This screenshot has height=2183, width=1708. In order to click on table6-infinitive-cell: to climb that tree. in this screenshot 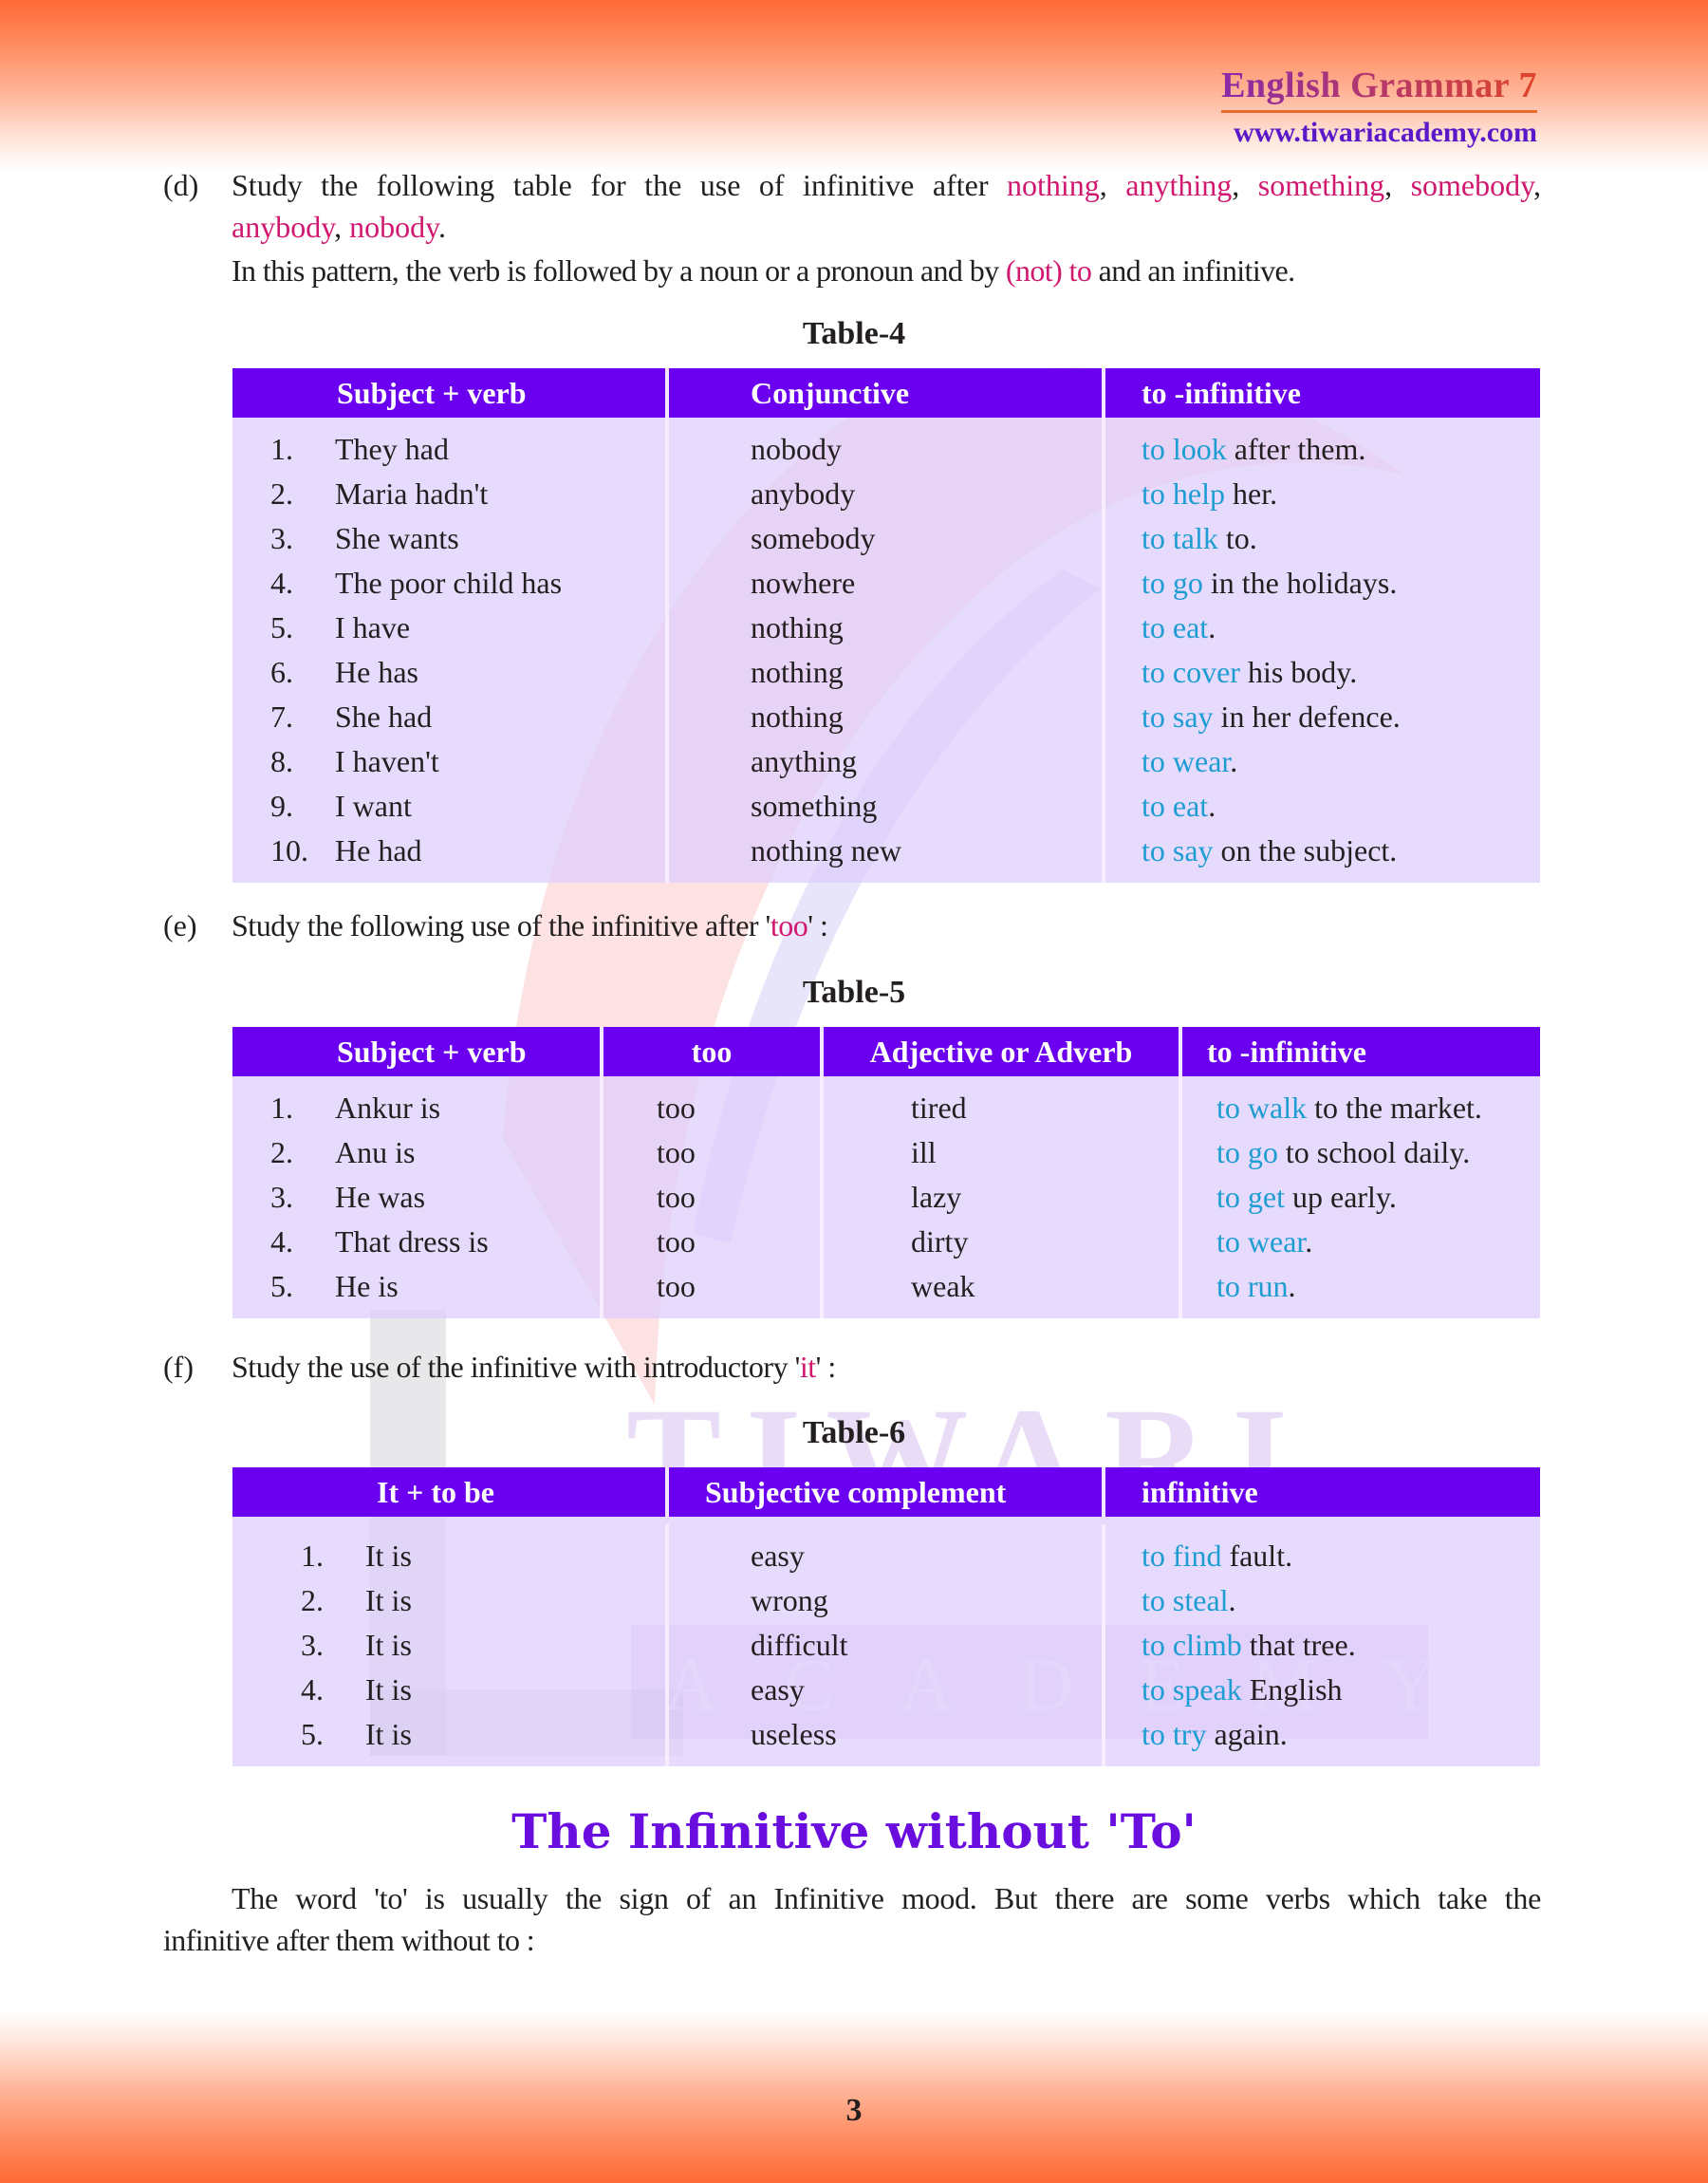, I will do `click(1341, 1645)`.